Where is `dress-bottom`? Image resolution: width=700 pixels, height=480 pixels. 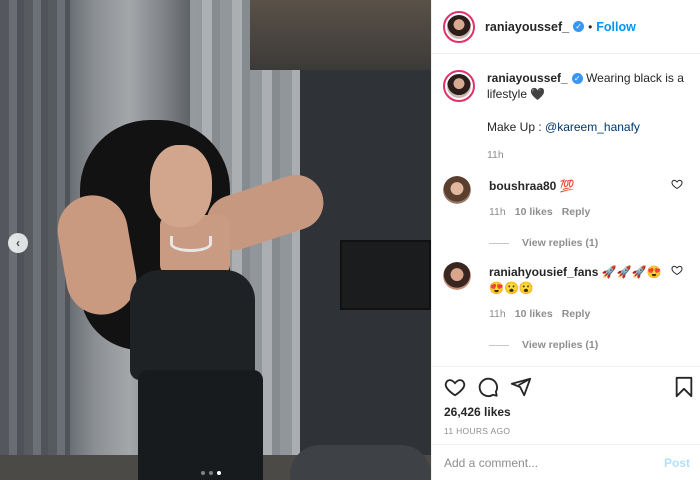 dress-bottom is located at coordinates (200, 425).